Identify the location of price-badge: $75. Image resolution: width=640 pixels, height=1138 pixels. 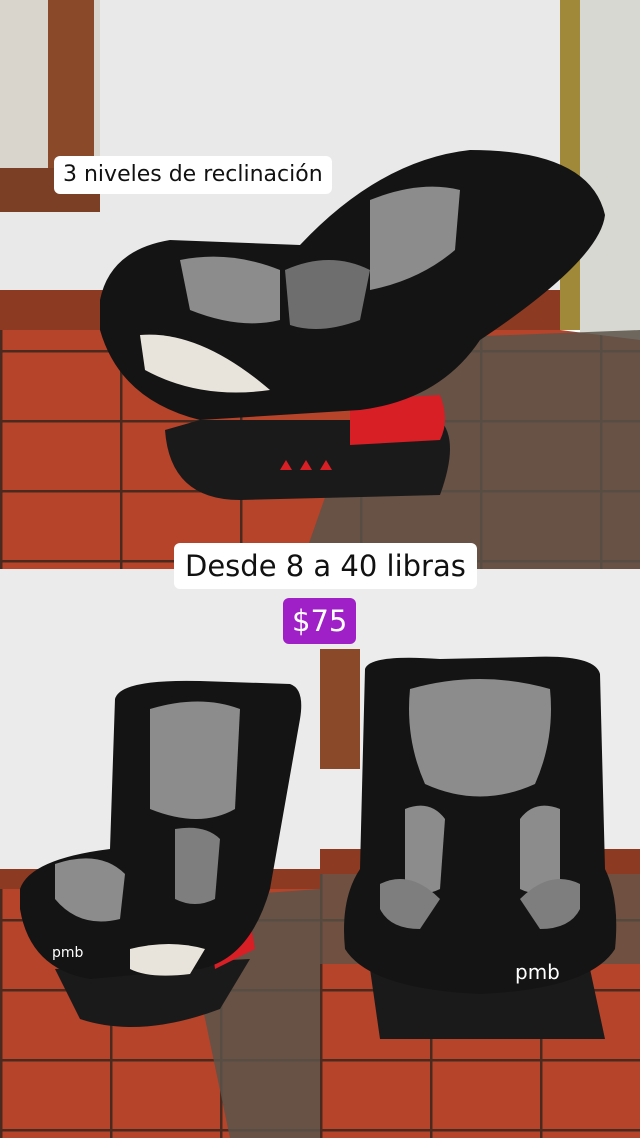
(320, 621).